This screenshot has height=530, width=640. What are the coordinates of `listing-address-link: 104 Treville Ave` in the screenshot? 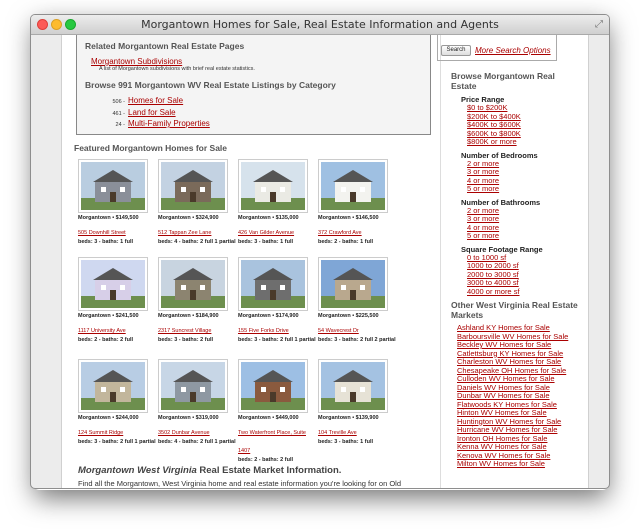 It's located at (337, 433).